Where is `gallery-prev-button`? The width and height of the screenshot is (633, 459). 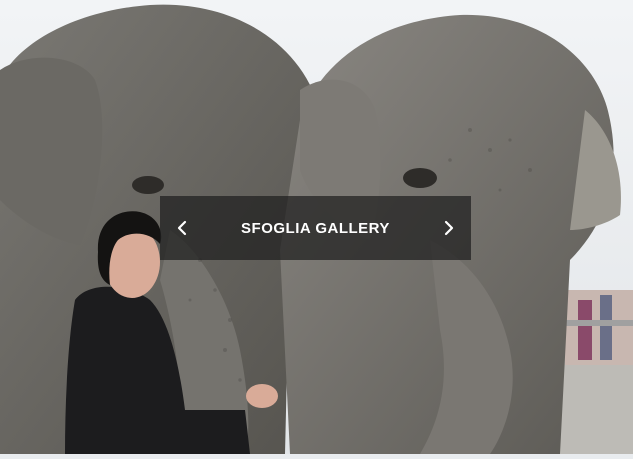
gallery-prev-button is located at coordinates (182, 228).